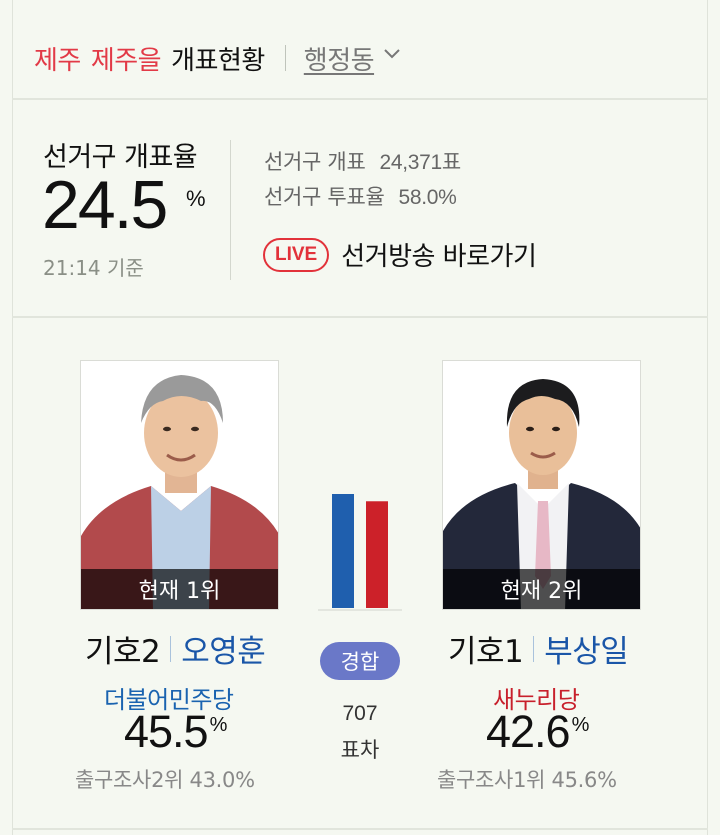  Describe the element at coordinates (541, 589) in the screenshot. I see `rank-label-2: 현재 2위` at that location.